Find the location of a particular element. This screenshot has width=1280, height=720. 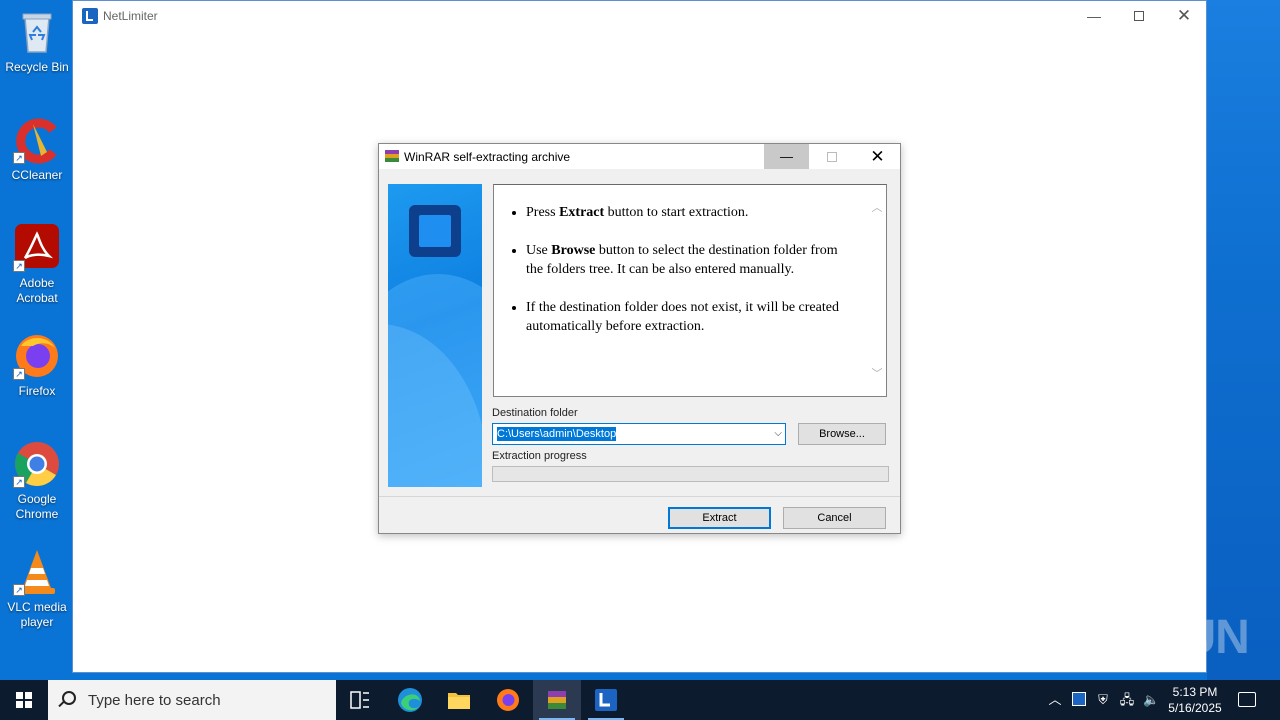

dialog-title: WinRAR self-extracting archive is located at coordinates (487, 157).